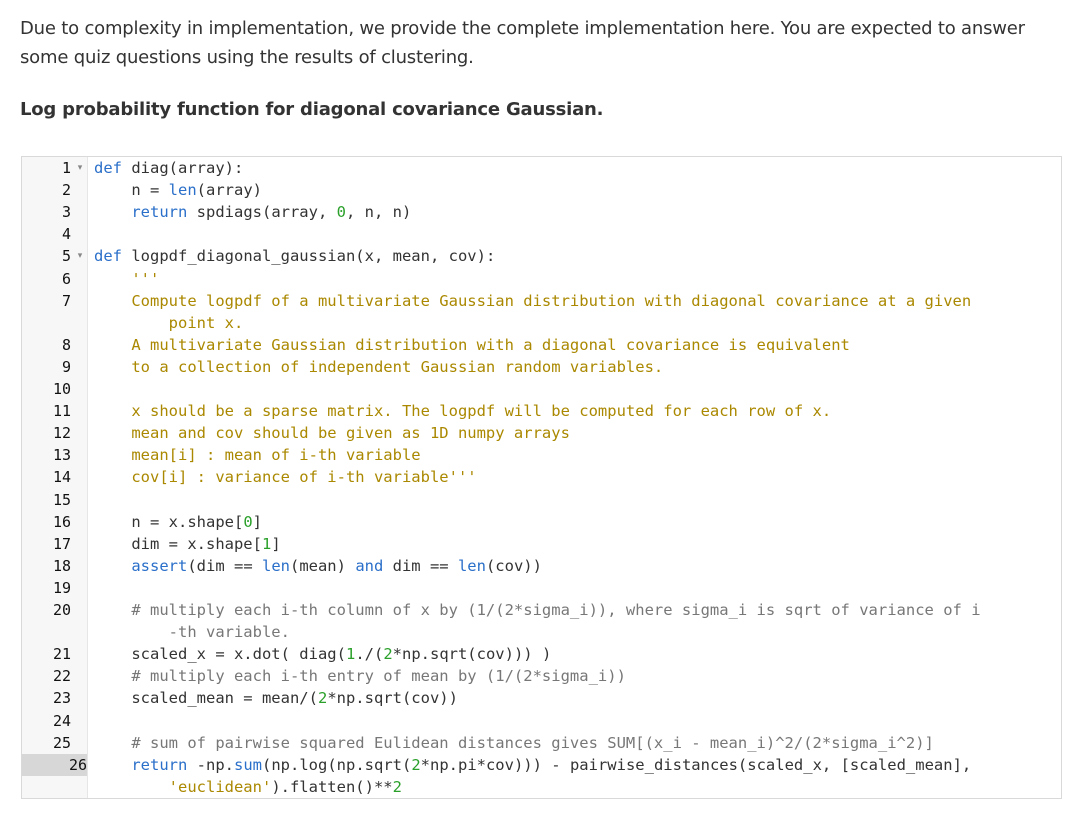 Image resolution: width=1081 pixels, height=818 pixels. I want to click on line-number: 7, so click(66, 300).